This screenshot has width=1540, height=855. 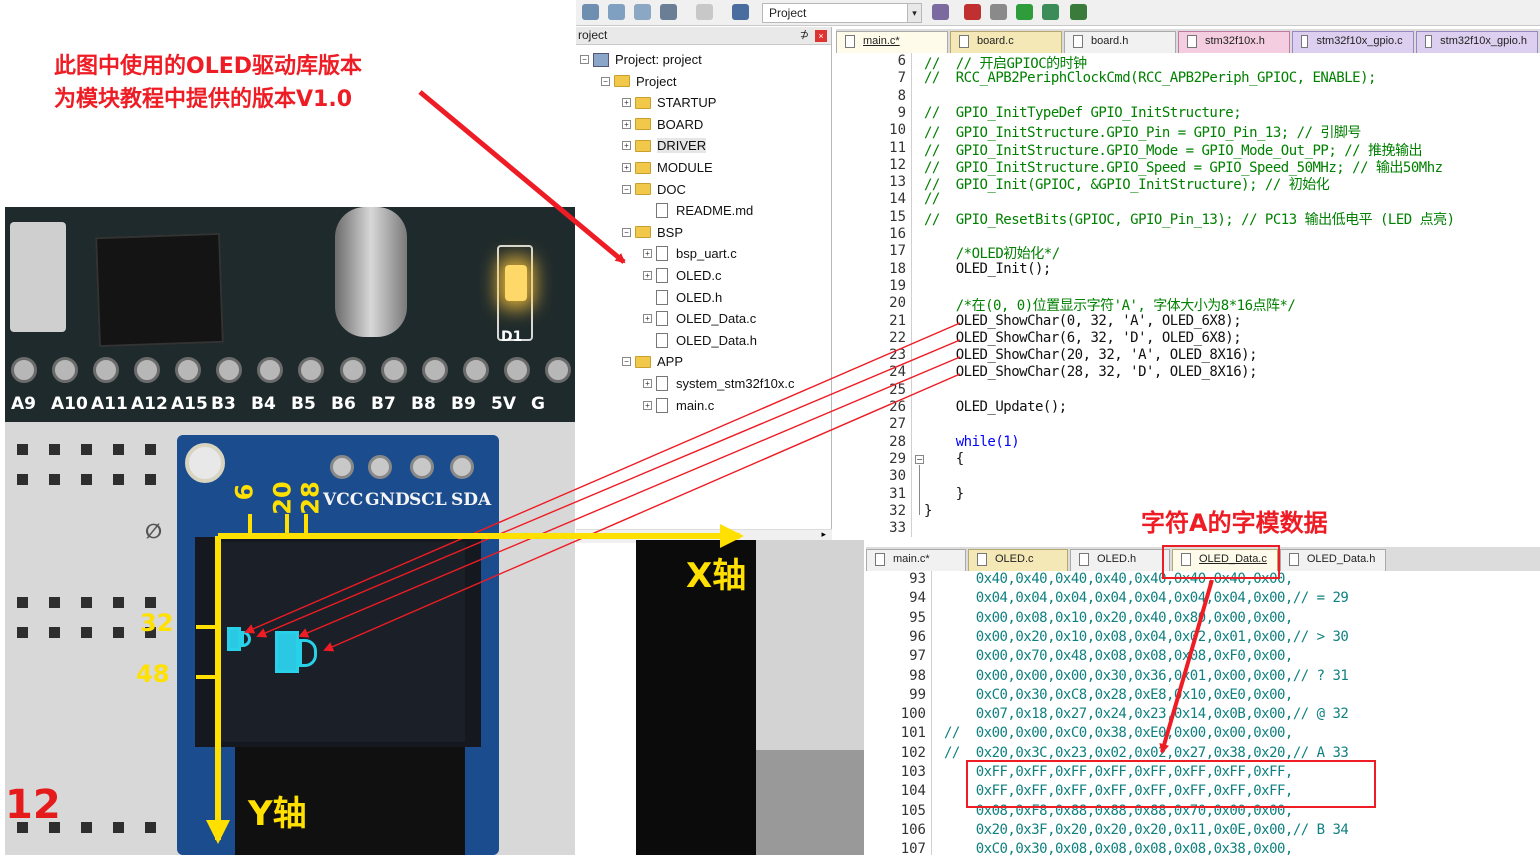 What do you see at coordinates (310, 498) in the screenshot?
I see `x-tick-label-28: 28` at bounding box center [310, 498].